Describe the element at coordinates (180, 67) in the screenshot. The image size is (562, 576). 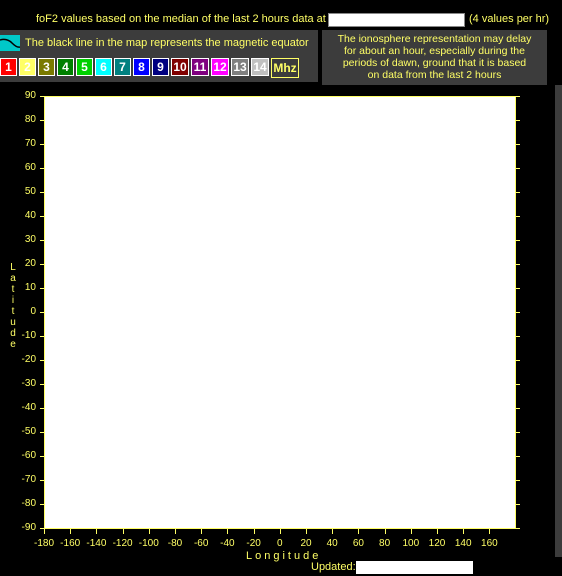
I see `scale-swatch-10: 10` at that location.